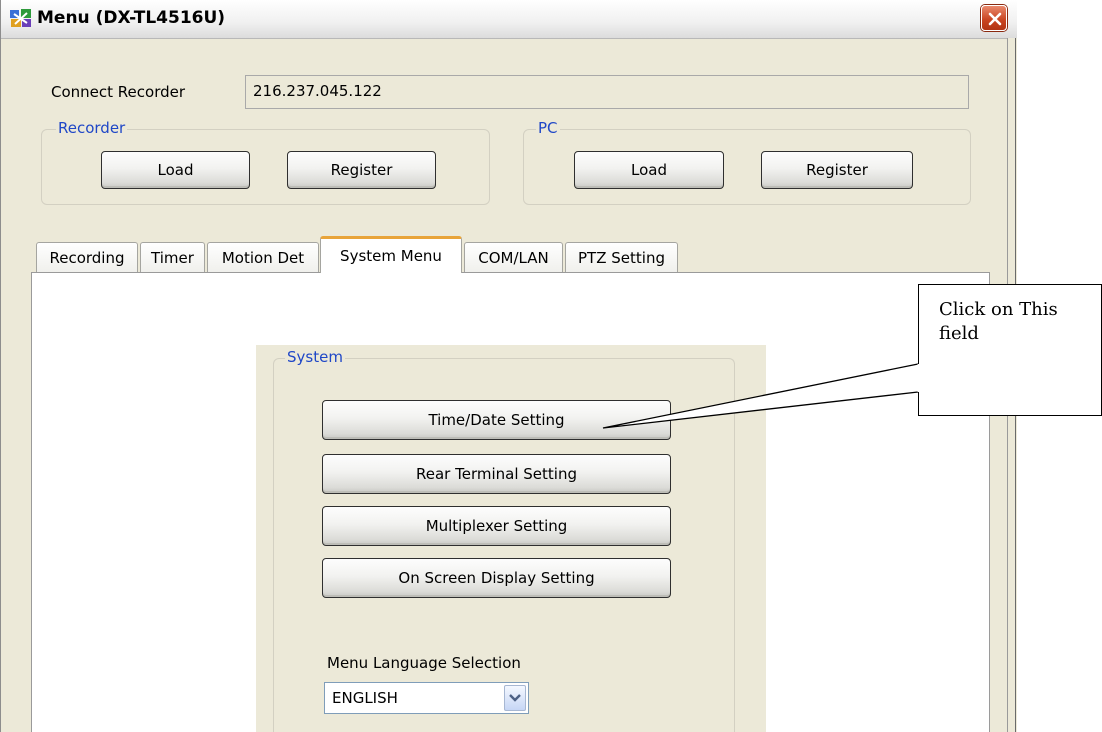 The height and width of the screenshot is (732, 1102). I want to click on tab-system-menu: System Menu, so click(391, 254).